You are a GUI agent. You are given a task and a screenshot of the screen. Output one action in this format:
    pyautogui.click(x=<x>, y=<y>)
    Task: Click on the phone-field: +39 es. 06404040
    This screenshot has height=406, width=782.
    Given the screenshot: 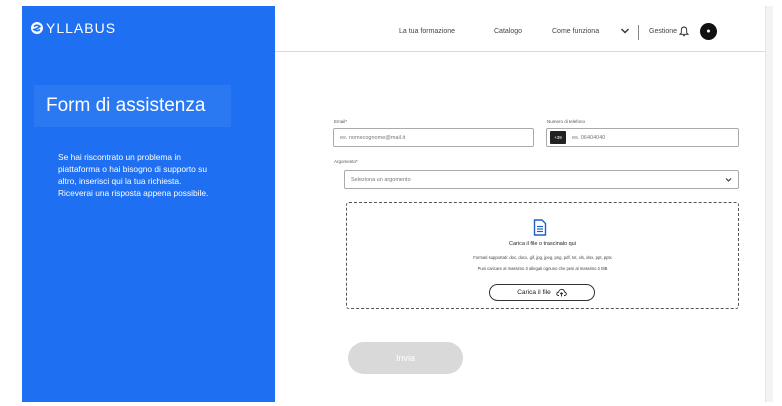 What is the action you would take?
    pyautogui.click(x=642, y=137)
    